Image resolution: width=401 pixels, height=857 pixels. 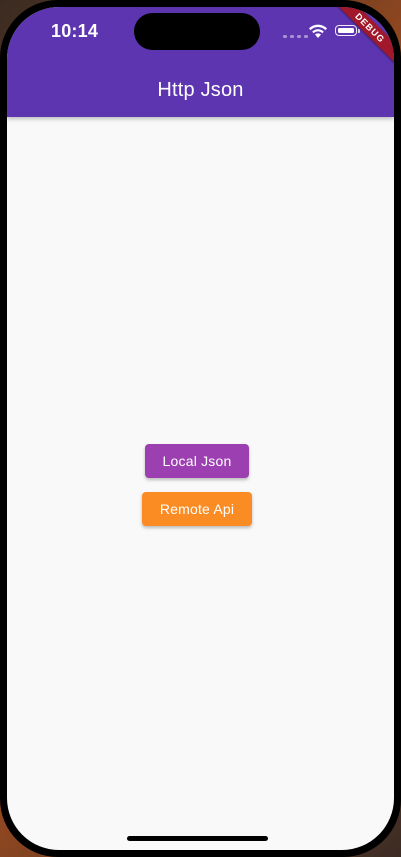 What do you see at coordinates (197, 838) in the screenshot?
I see `home-indicator` at bounding box center [197, 838].